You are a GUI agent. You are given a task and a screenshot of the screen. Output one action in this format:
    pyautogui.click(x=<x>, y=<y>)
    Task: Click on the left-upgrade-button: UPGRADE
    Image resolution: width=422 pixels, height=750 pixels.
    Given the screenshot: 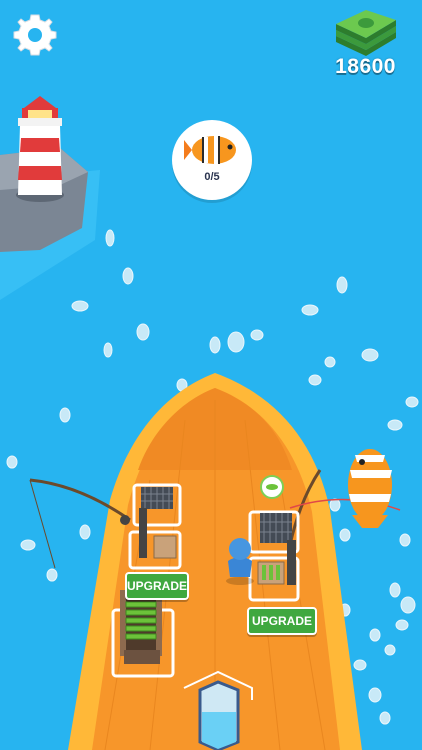 What is the action you would take?
    pyautogui.click(x=157, y=586)
    